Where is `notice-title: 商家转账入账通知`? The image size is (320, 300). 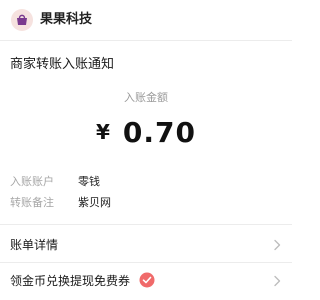 notice-title: 商家转账入账通知 is located at coordinates (62, 64).